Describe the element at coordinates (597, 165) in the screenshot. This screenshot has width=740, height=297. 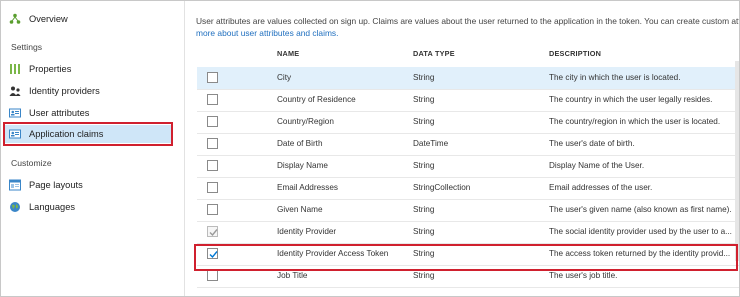
I see `cell-desc: Display Name of the User.` at that location.